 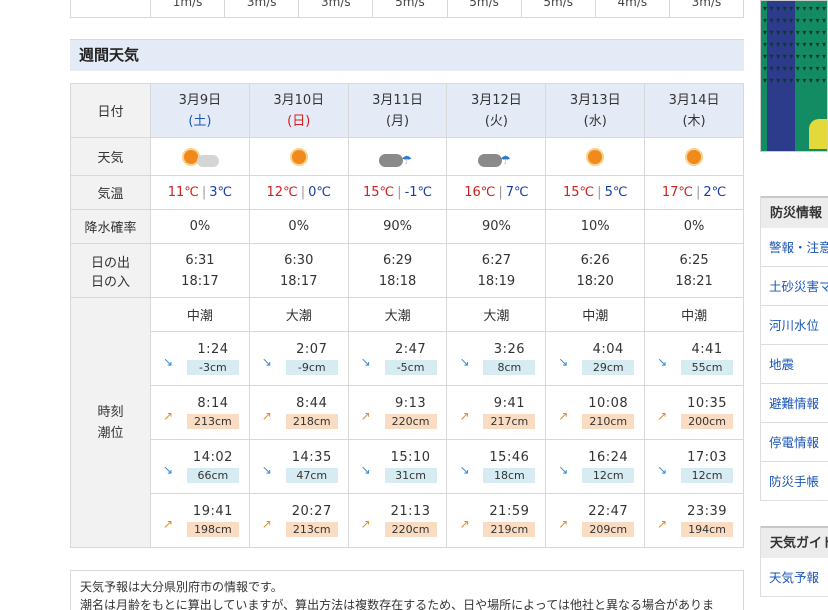 I want to click on tide-values: 1:24 -3cm, so click(x=217, y=358).